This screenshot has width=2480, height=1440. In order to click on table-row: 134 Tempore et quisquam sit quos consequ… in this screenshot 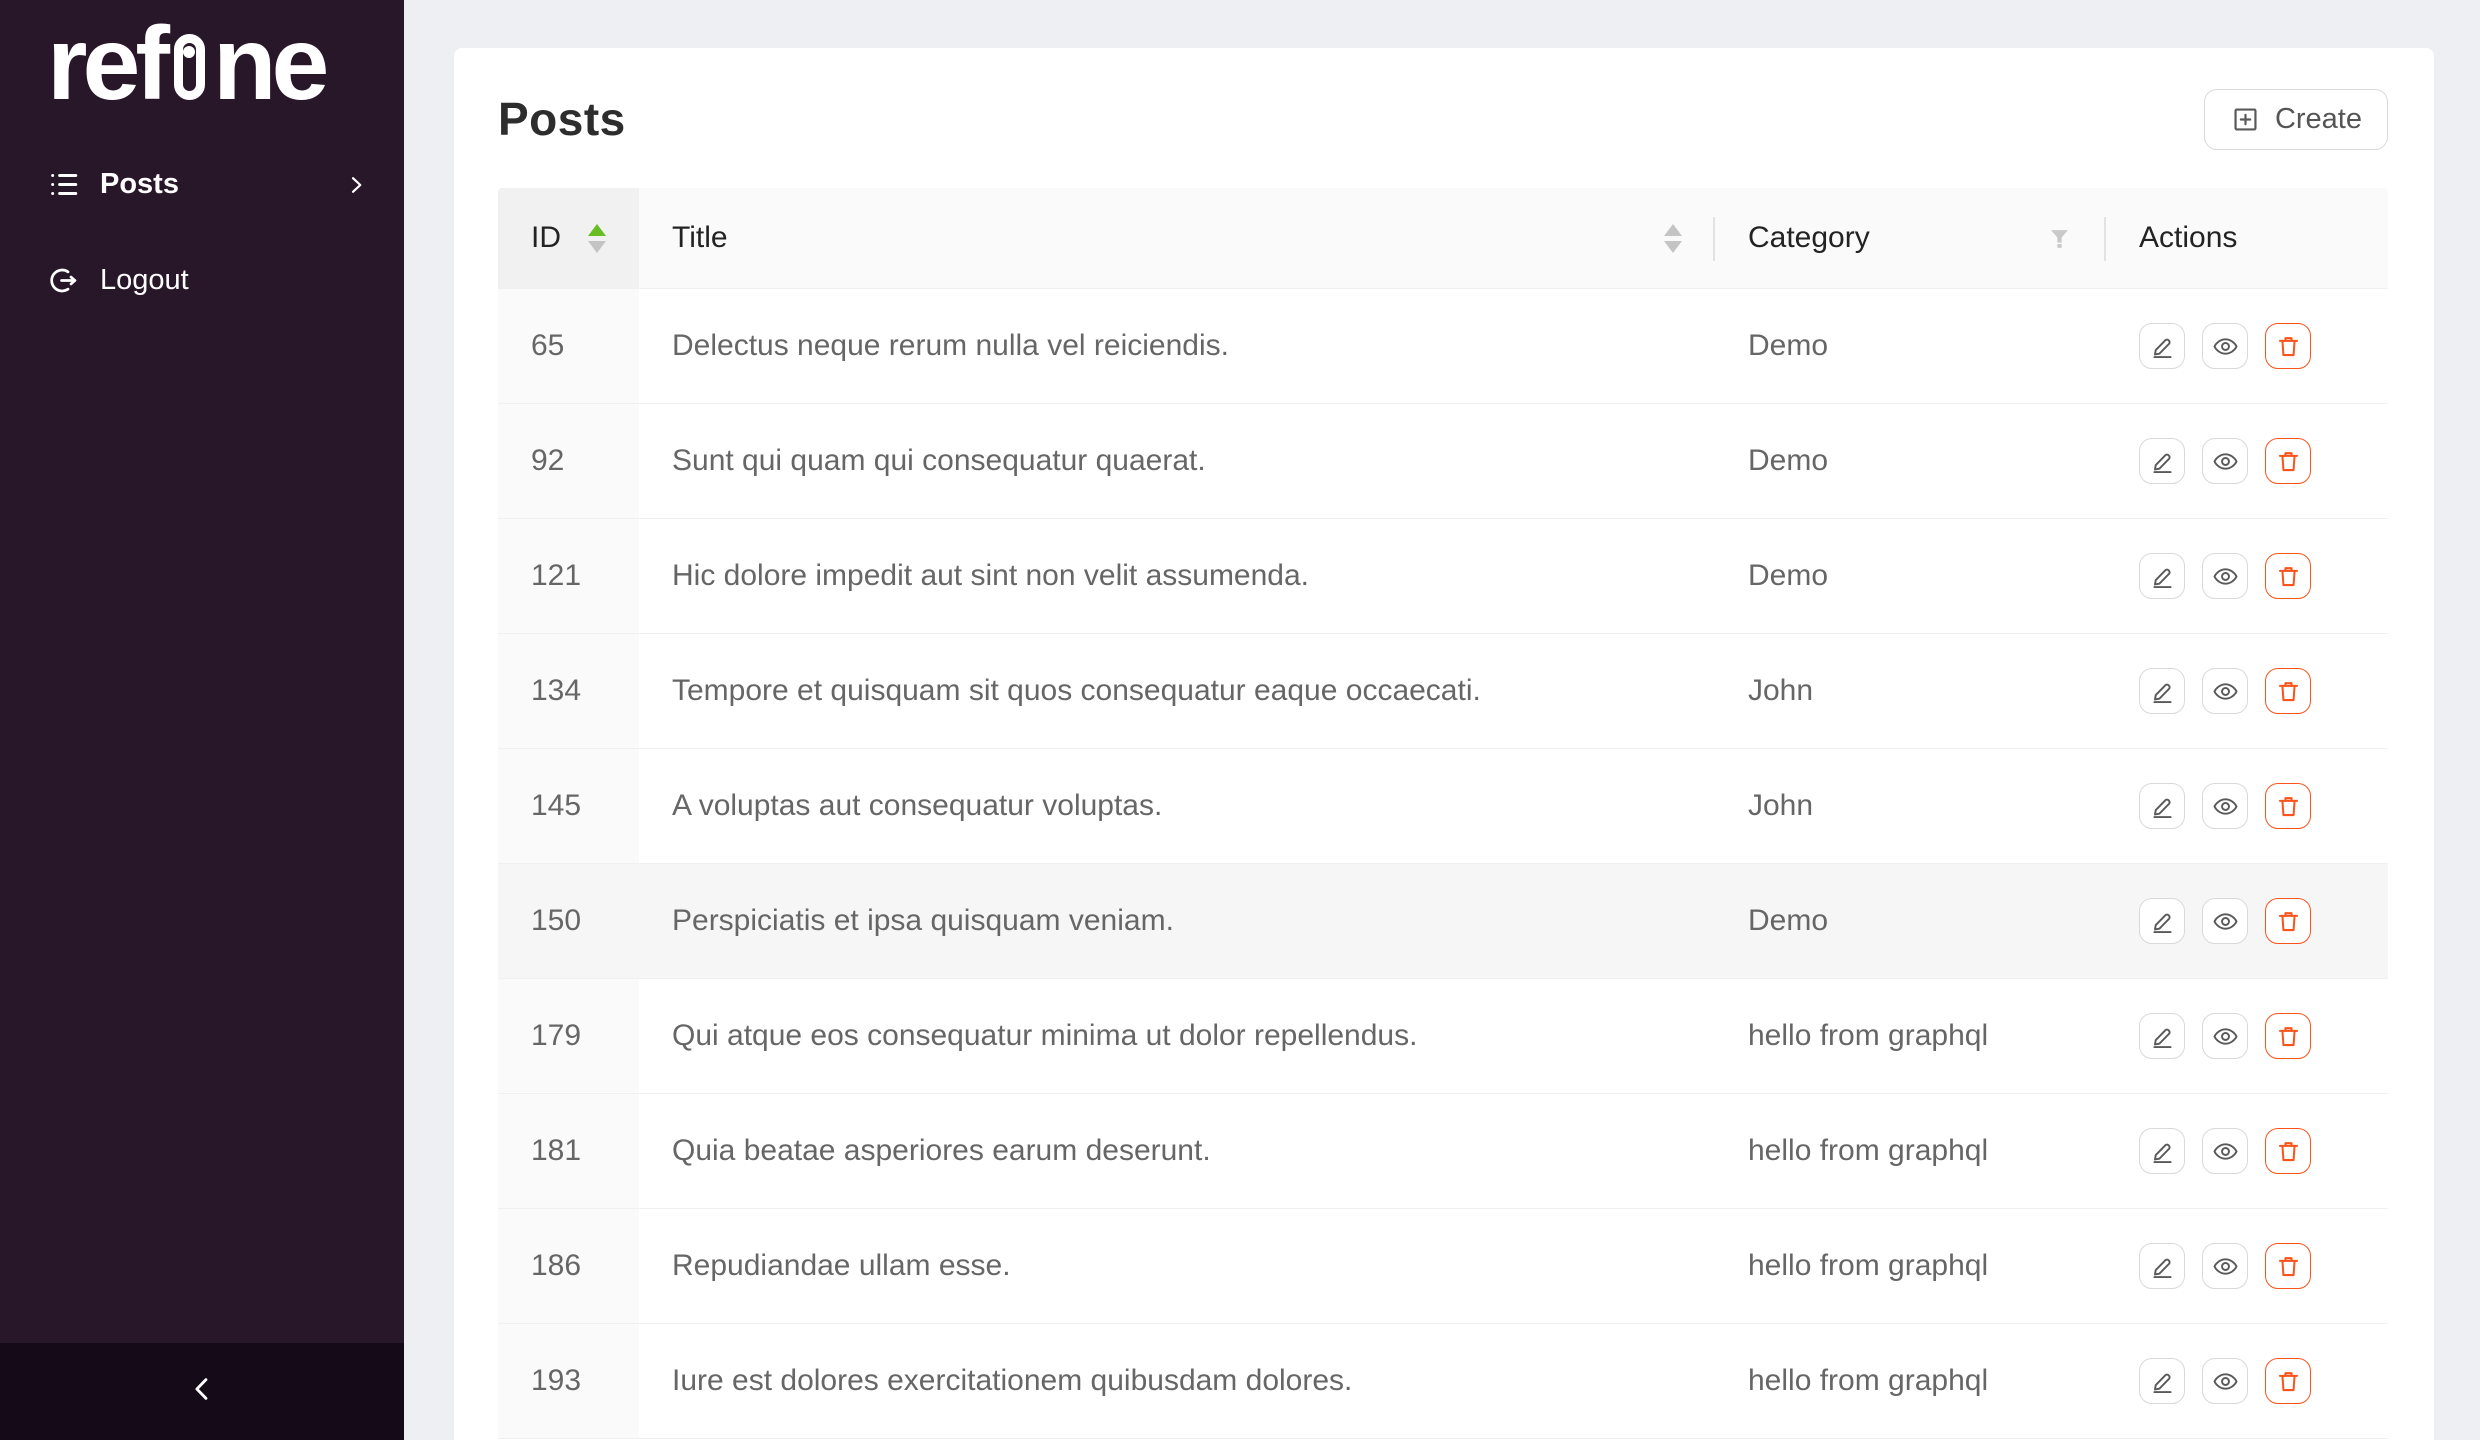, I will do `click(1443, 691)`.